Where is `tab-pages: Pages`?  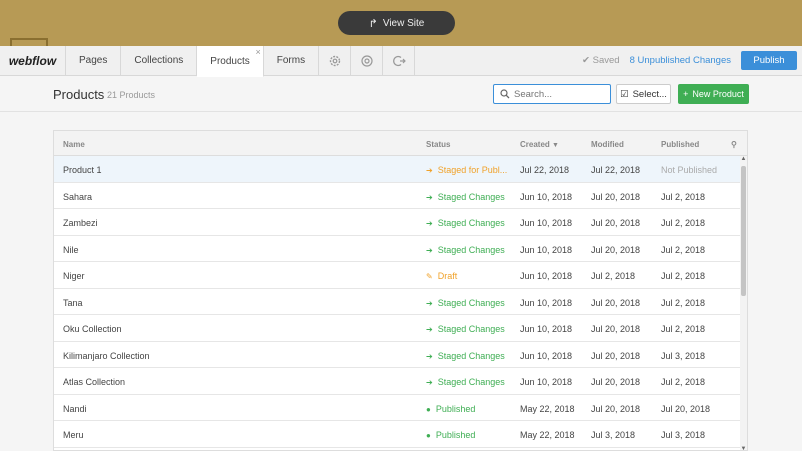 tab-pages: Pages is located at coordinates (94, 60).